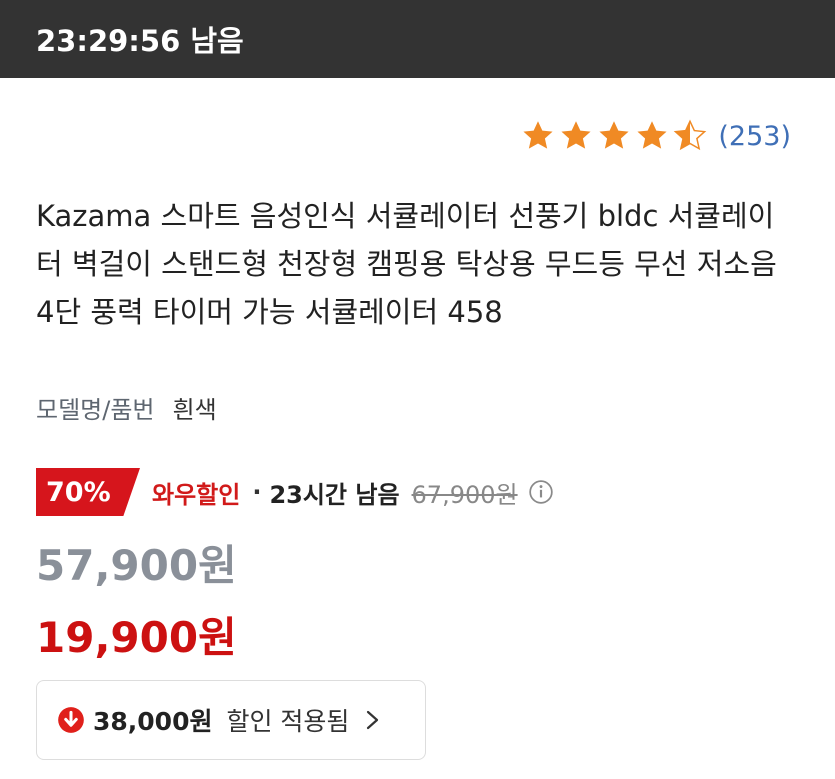  I want to click on final-price: 19,900원, so click(136, 637).